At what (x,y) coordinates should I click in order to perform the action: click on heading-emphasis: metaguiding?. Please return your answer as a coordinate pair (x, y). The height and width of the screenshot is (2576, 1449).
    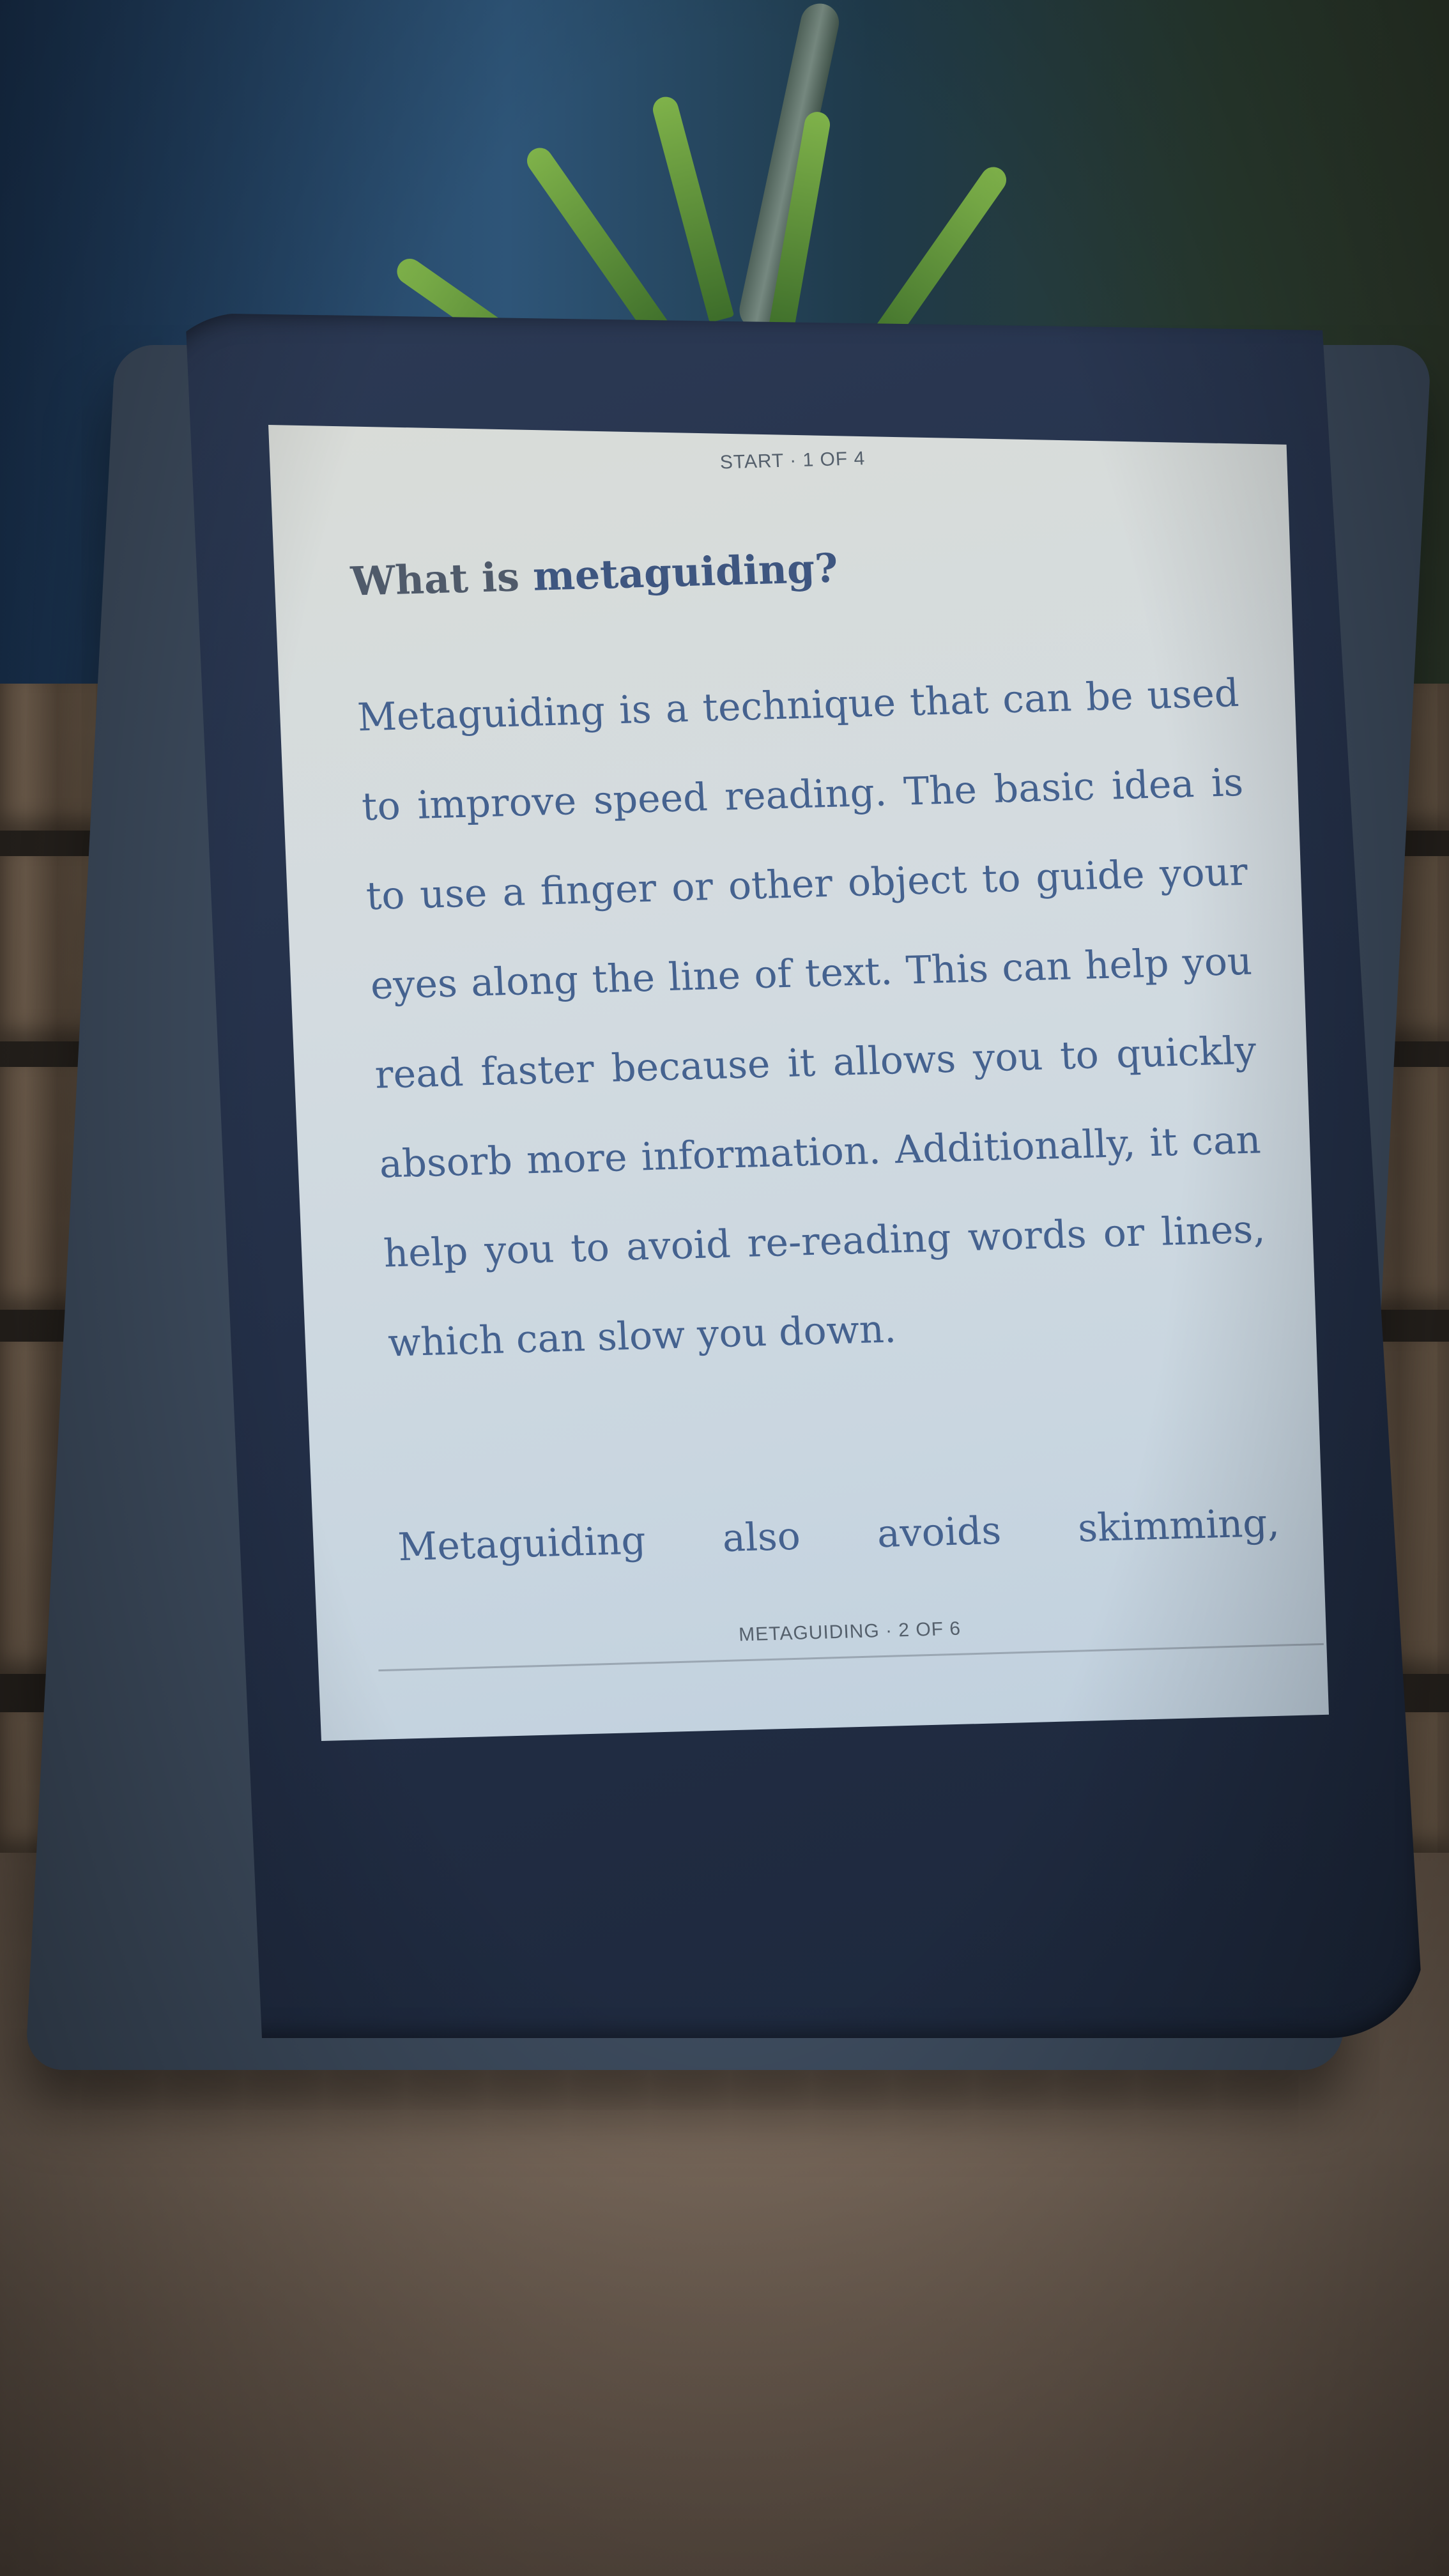
    Looking at the image, I should click on (685, 572).